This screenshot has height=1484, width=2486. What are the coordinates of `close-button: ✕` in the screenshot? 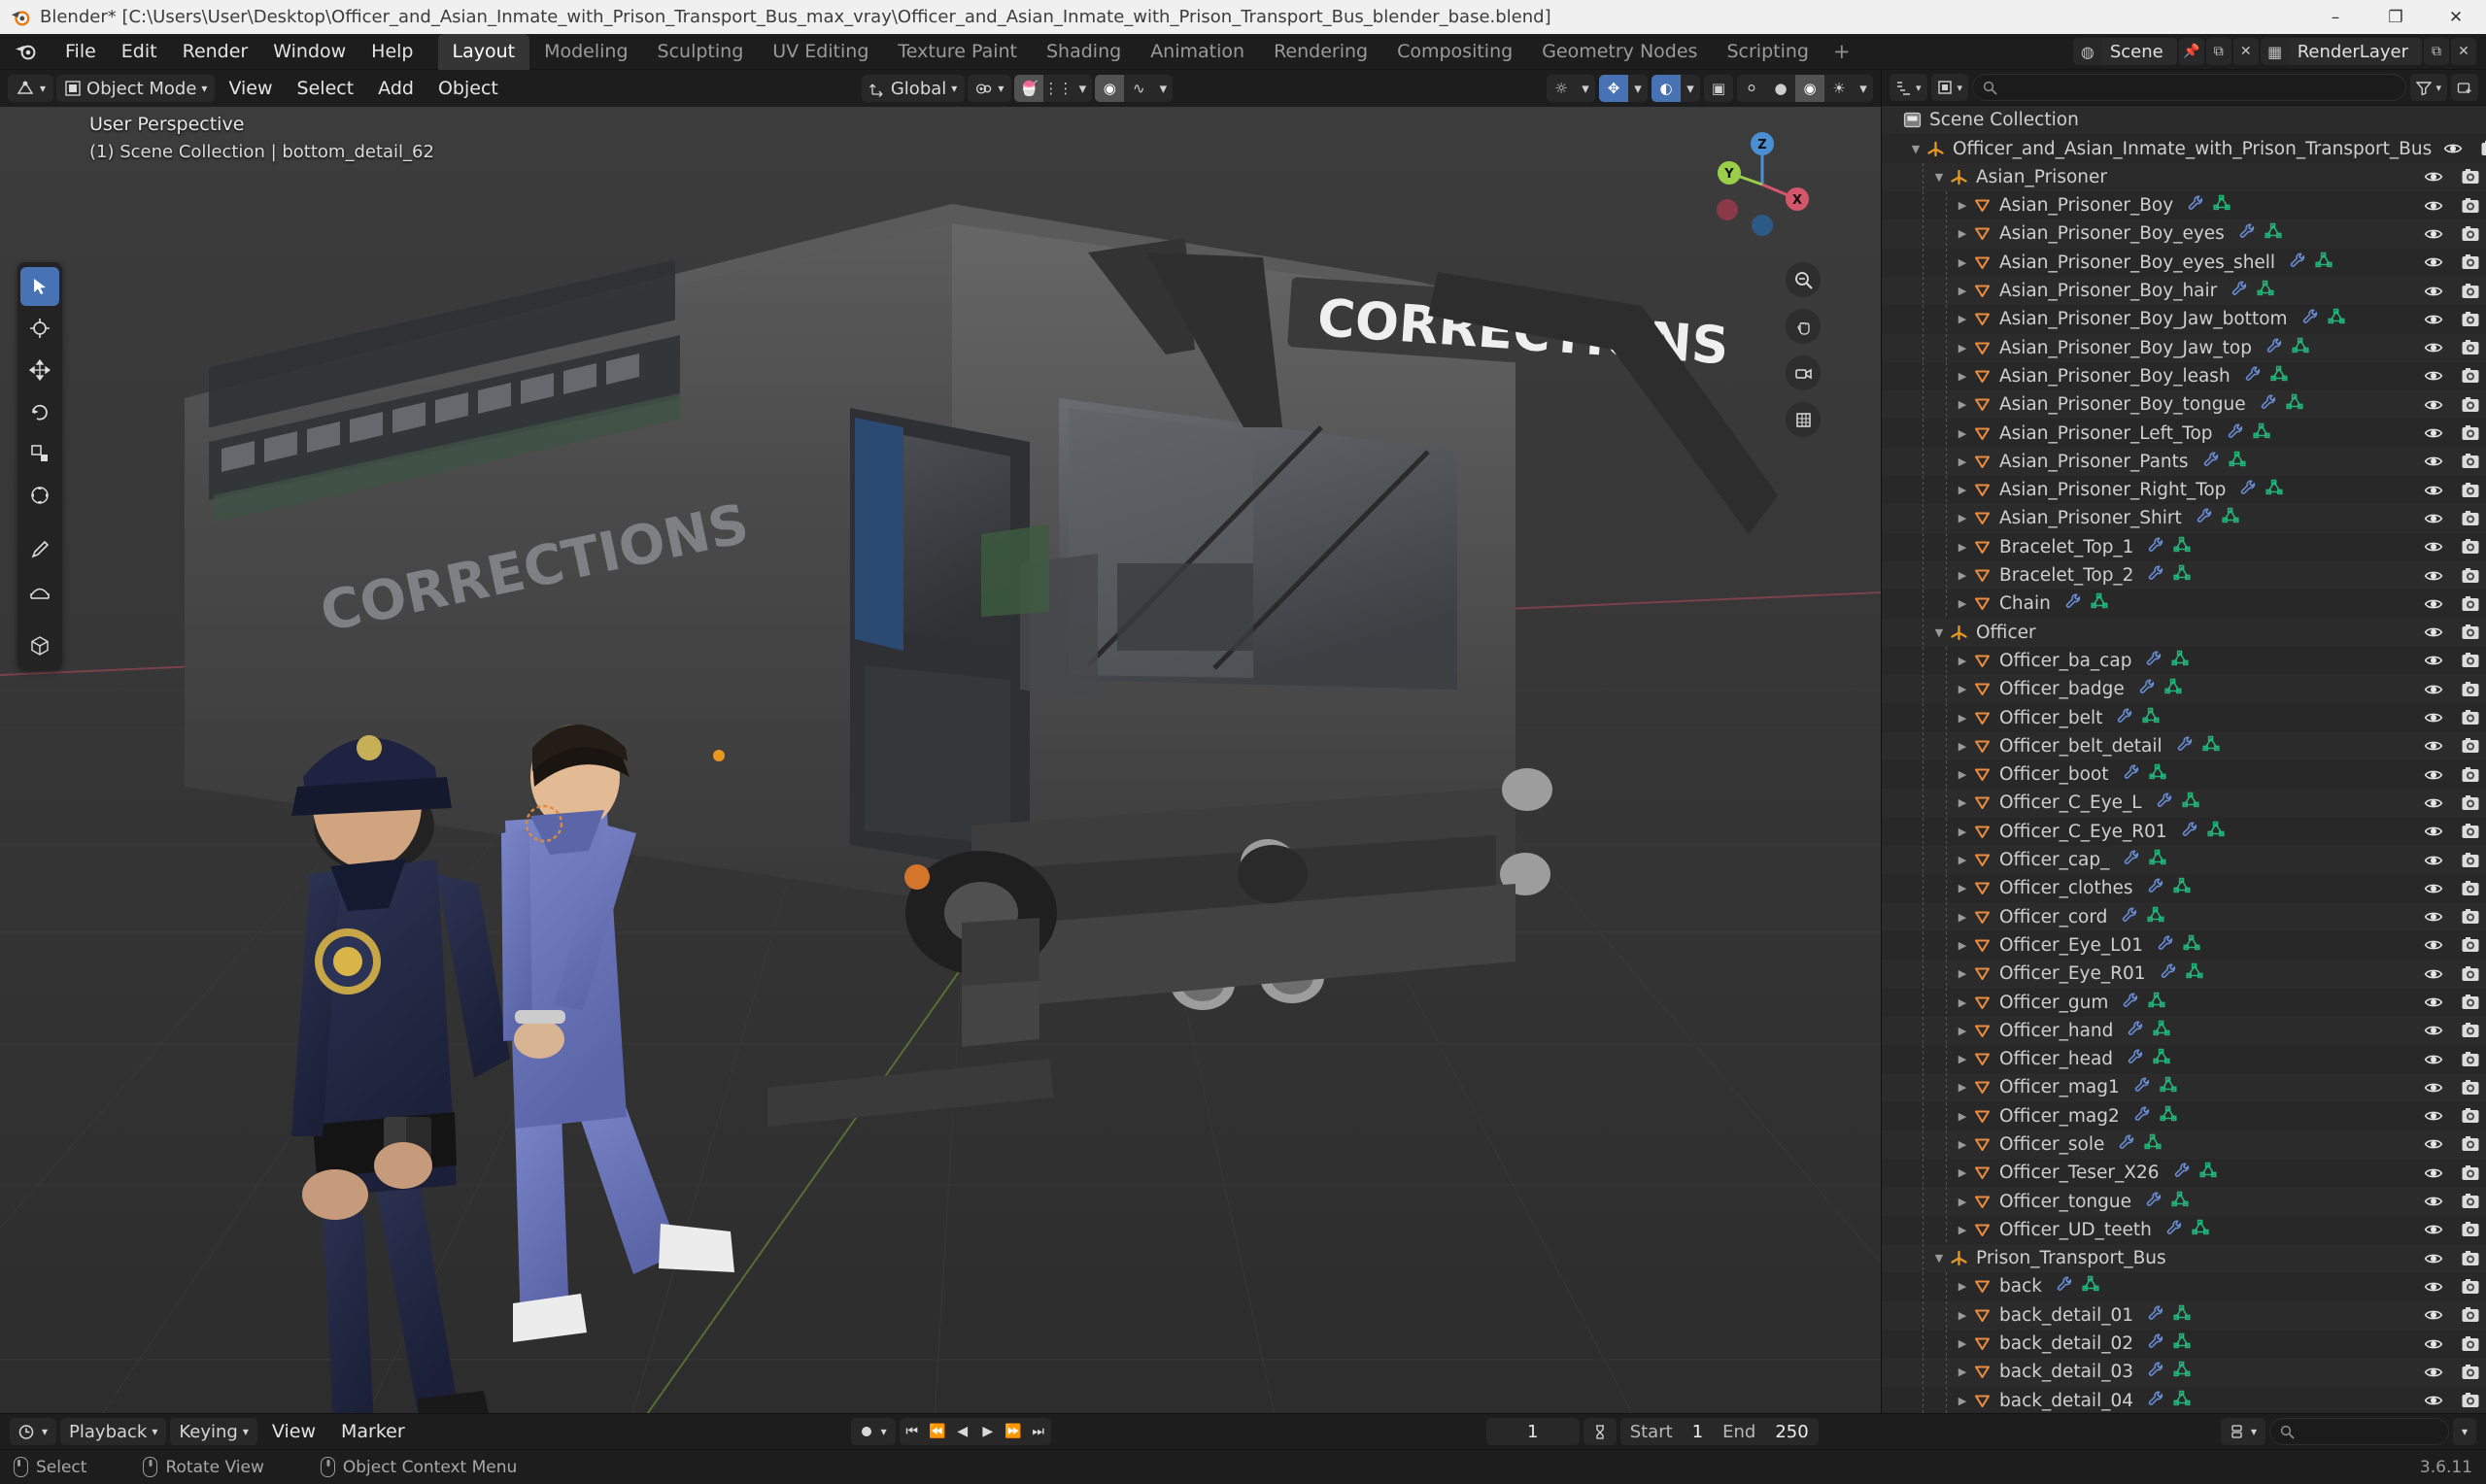 It's located at (2456, 17).